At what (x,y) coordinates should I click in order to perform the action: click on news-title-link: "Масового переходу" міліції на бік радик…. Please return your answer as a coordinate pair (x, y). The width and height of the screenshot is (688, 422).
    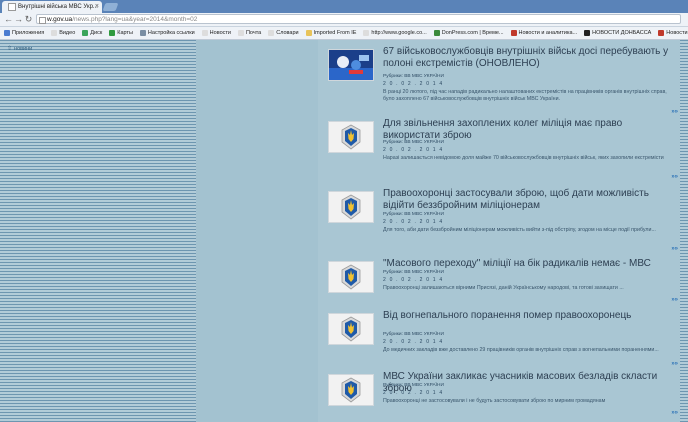
    Looking at the image, I should click on (528, 264).